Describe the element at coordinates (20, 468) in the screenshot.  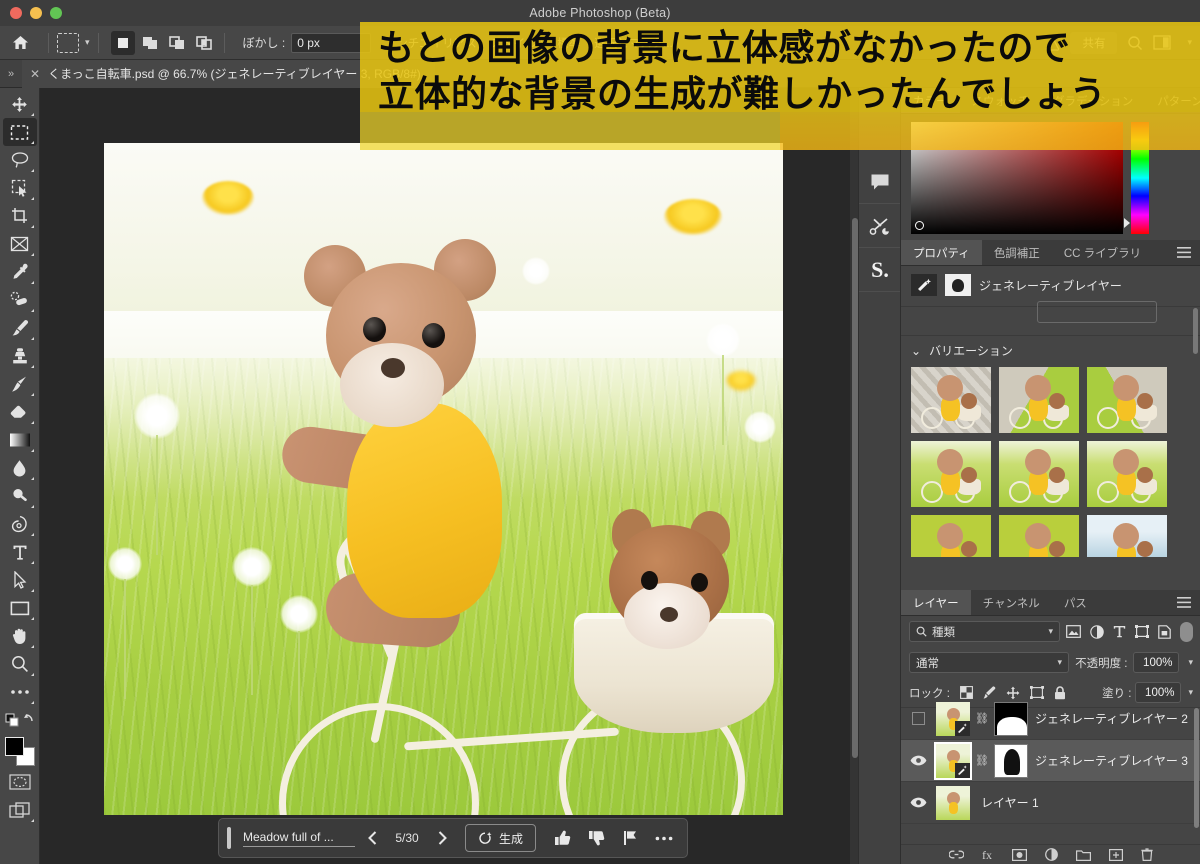
I see `blur-tool` at that location.